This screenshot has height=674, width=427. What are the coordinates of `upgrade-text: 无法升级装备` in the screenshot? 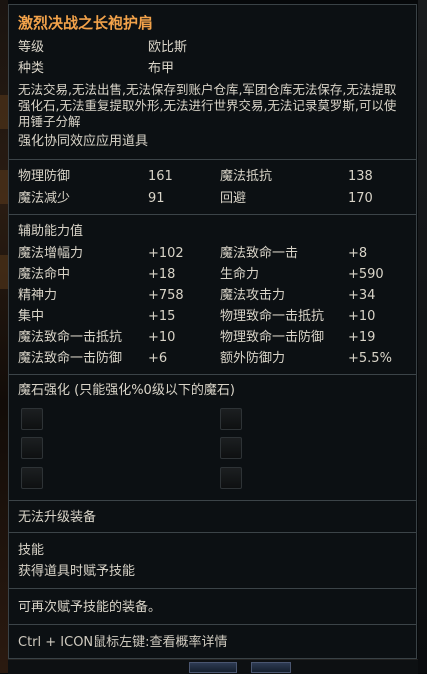 It's located at (57, 517).